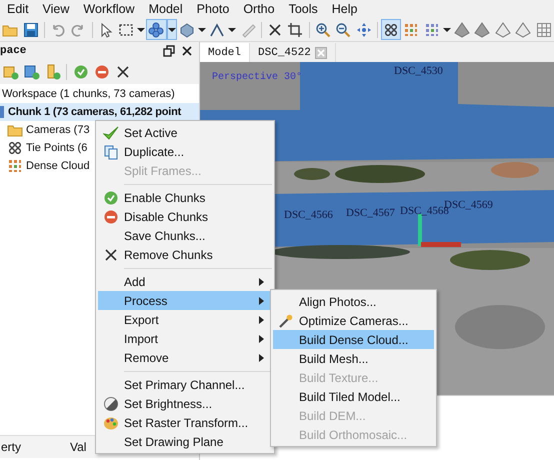 Image resolution: width=554 pixels, height=460 pixels. What do you see at coordinates (77, 447) in the screenshot?
I see `column-header: Val` at bounding box center [77, 447].